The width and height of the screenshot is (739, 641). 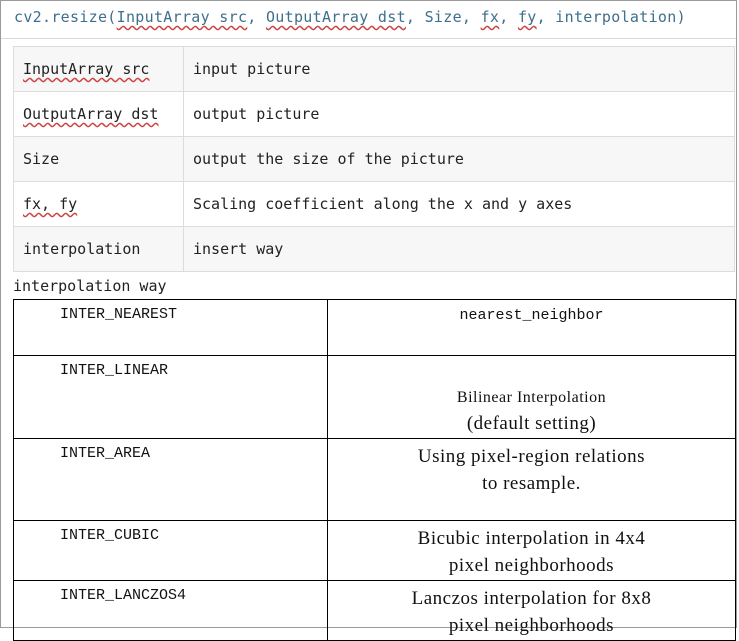 What do you see at coordinates (681, 17) in the screenshot?
I see `signature-suffix: )` at bounding box center [681, 17].